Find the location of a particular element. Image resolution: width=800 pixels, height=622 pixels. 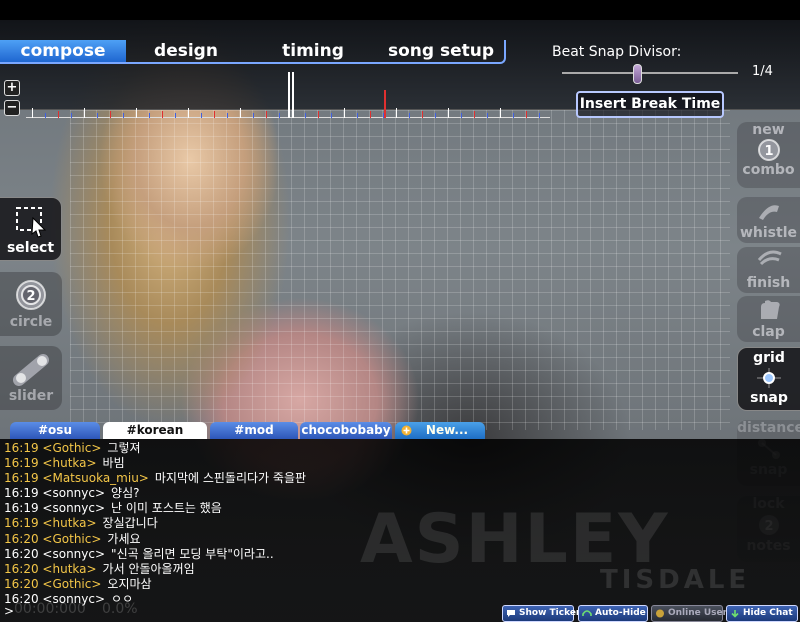

chat-message-text: 오지마삼 is located at coordinates (129, 583).